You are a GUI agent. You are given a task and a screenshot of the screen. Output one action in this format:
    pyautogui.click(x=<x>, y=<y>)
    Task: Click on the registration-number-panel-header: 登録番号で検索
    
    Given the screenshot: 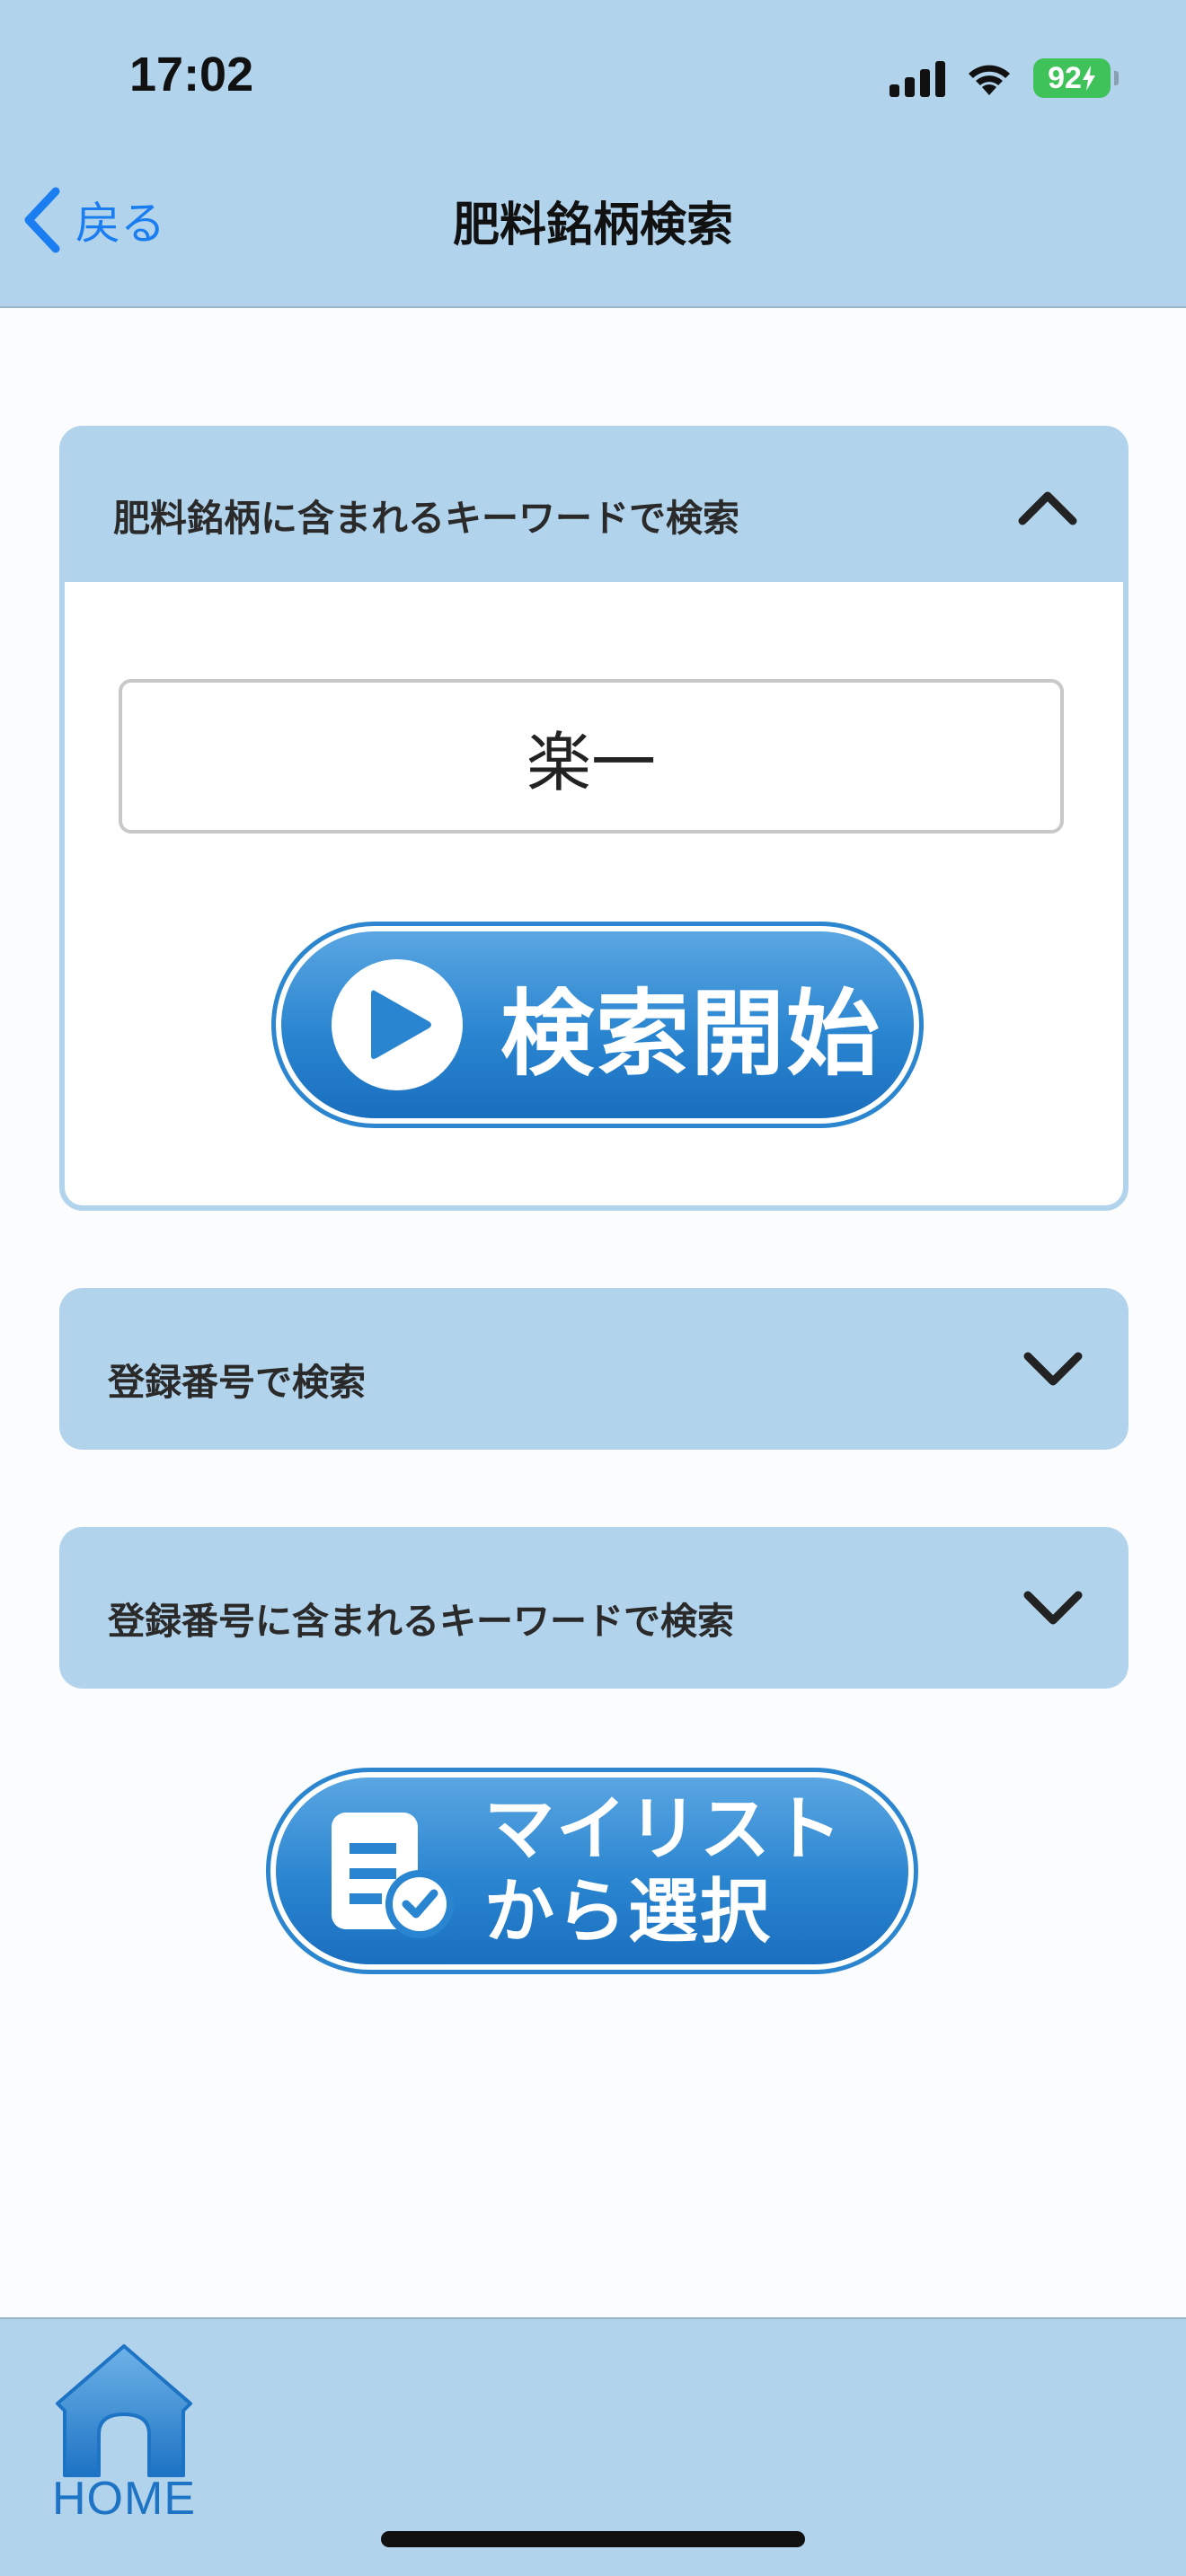 What is the action you would take?
    pyautogui.click(x=593, y=1369)
    